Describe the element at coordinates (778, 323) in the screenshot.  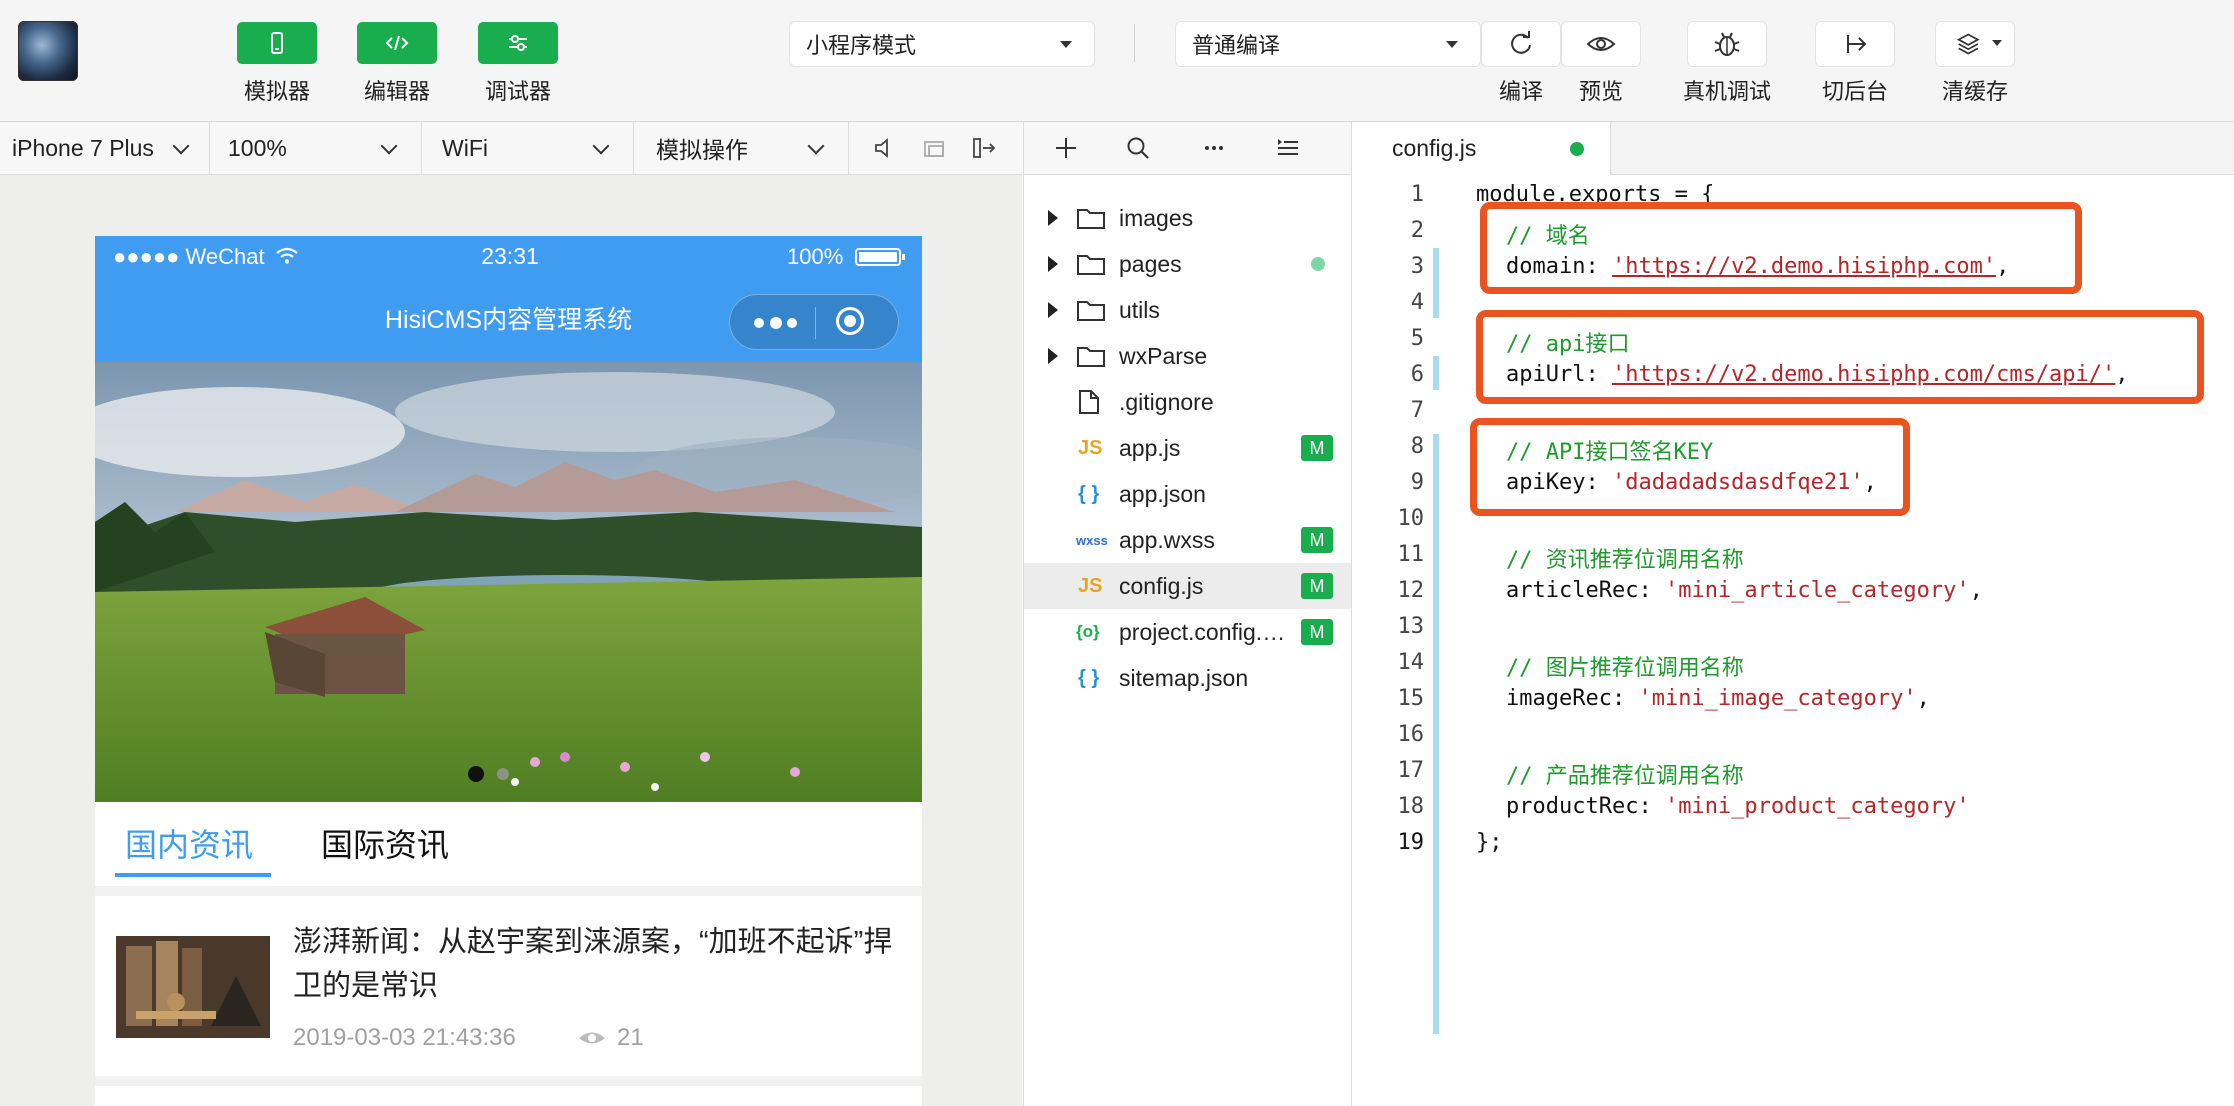
I see `more-dots-icon` at that location.